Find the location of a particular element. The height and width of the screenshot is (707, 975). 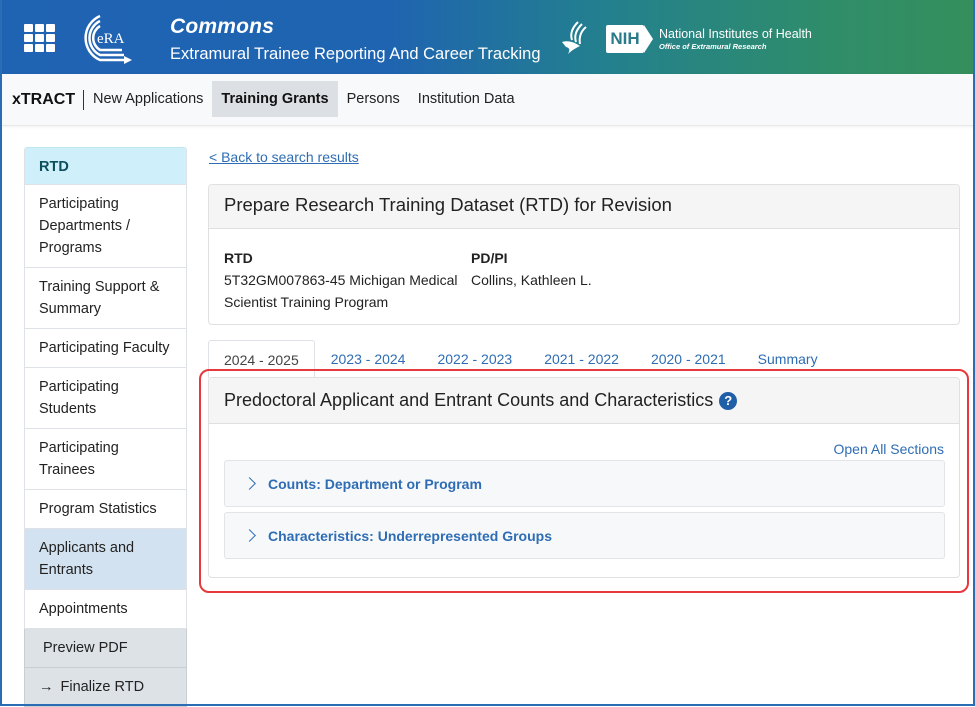

nav-brand: xTRACT is located at coordinates (48, 100).